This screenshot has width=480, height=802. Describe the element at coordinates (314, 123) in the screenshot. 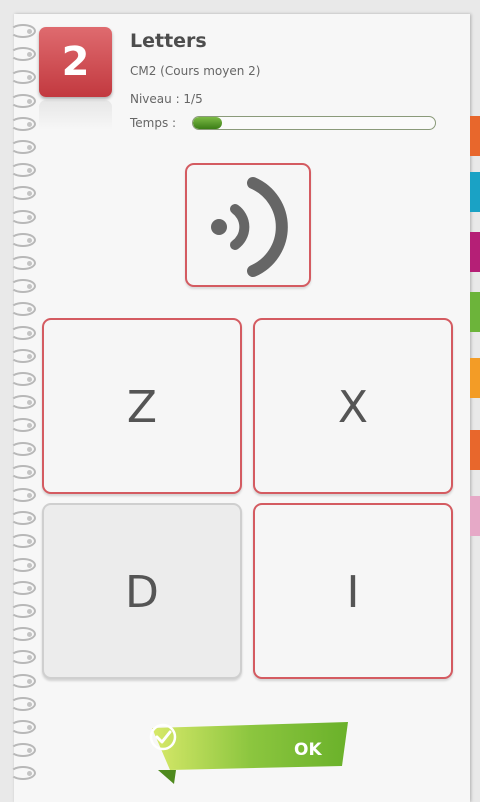

I see `timer-bar` at that location.